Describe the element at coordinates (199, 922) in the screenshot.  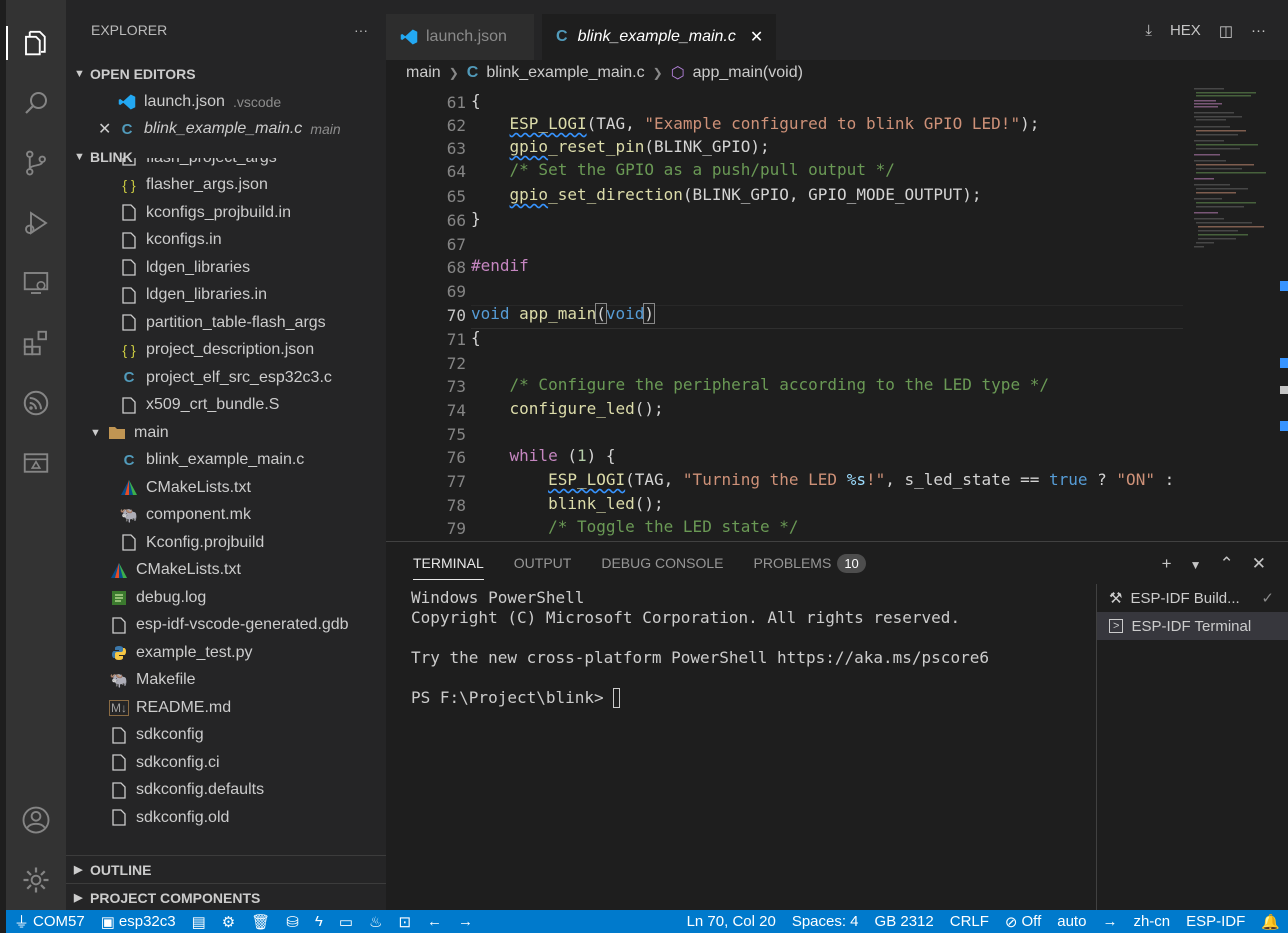
I see `open-folder-icon: ▤` at that location.